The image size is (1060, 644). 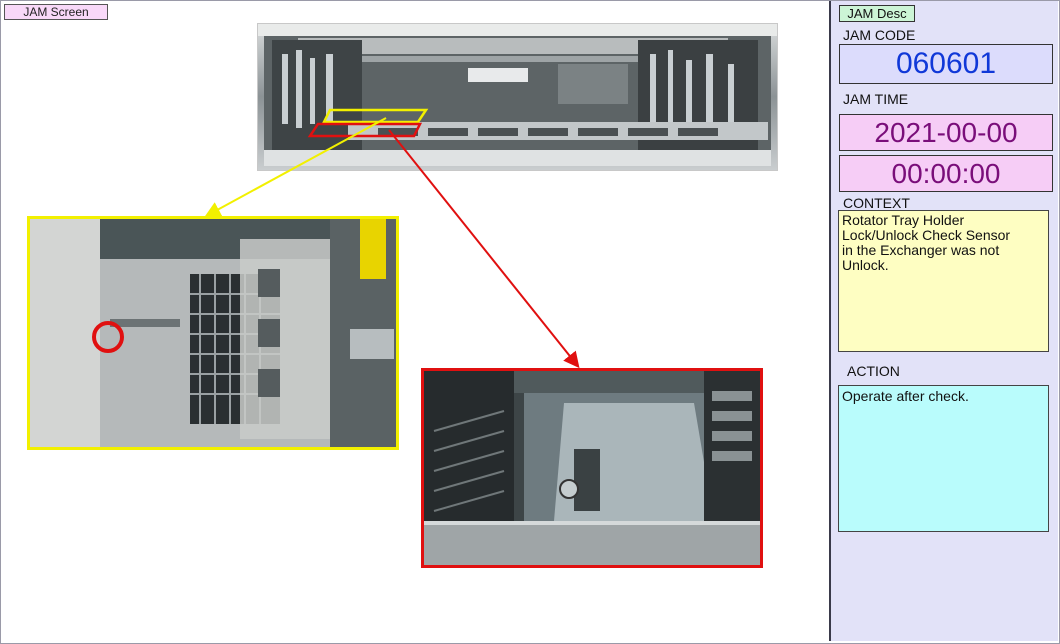 What do you see at coordinates (946, 173) in the screenshot?
I see `jam-time-value: 00:00:00` at bounding box center [946, 173].